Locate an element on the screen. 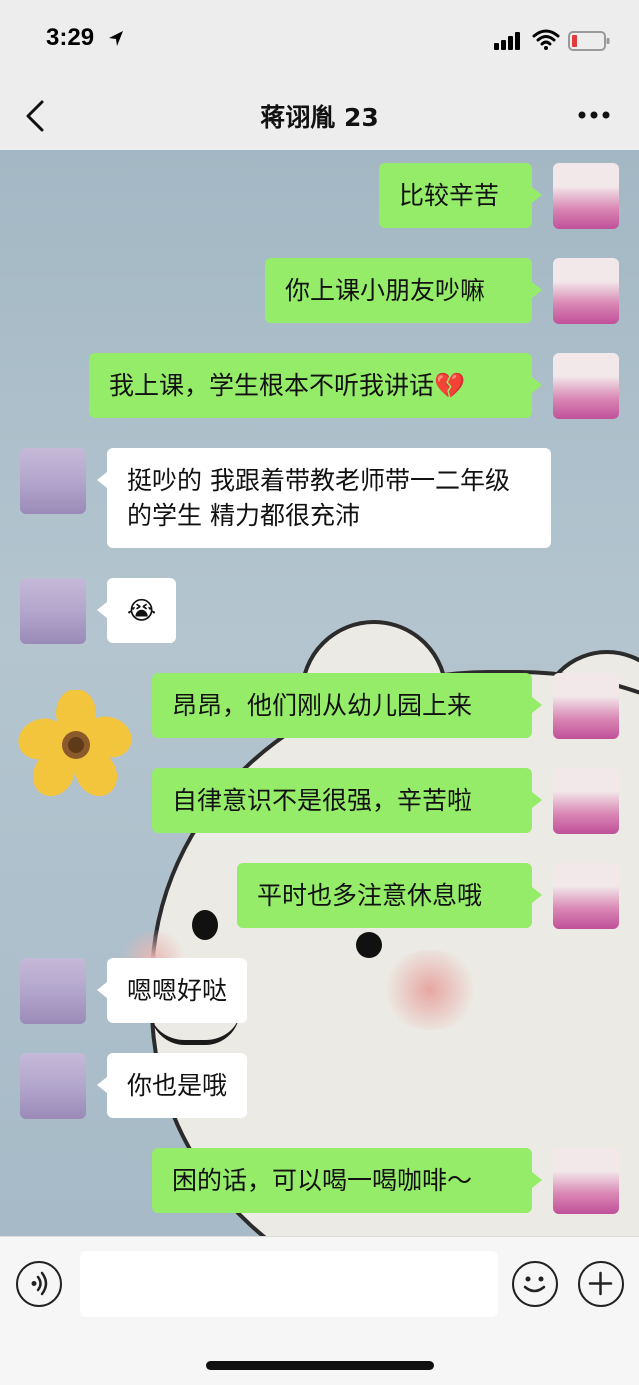 The width and height of the screenshot is (639, 1385). my-message-bubble: 昂昂，他们刚从幼儿园上来 is located at coordinates (347, 705).